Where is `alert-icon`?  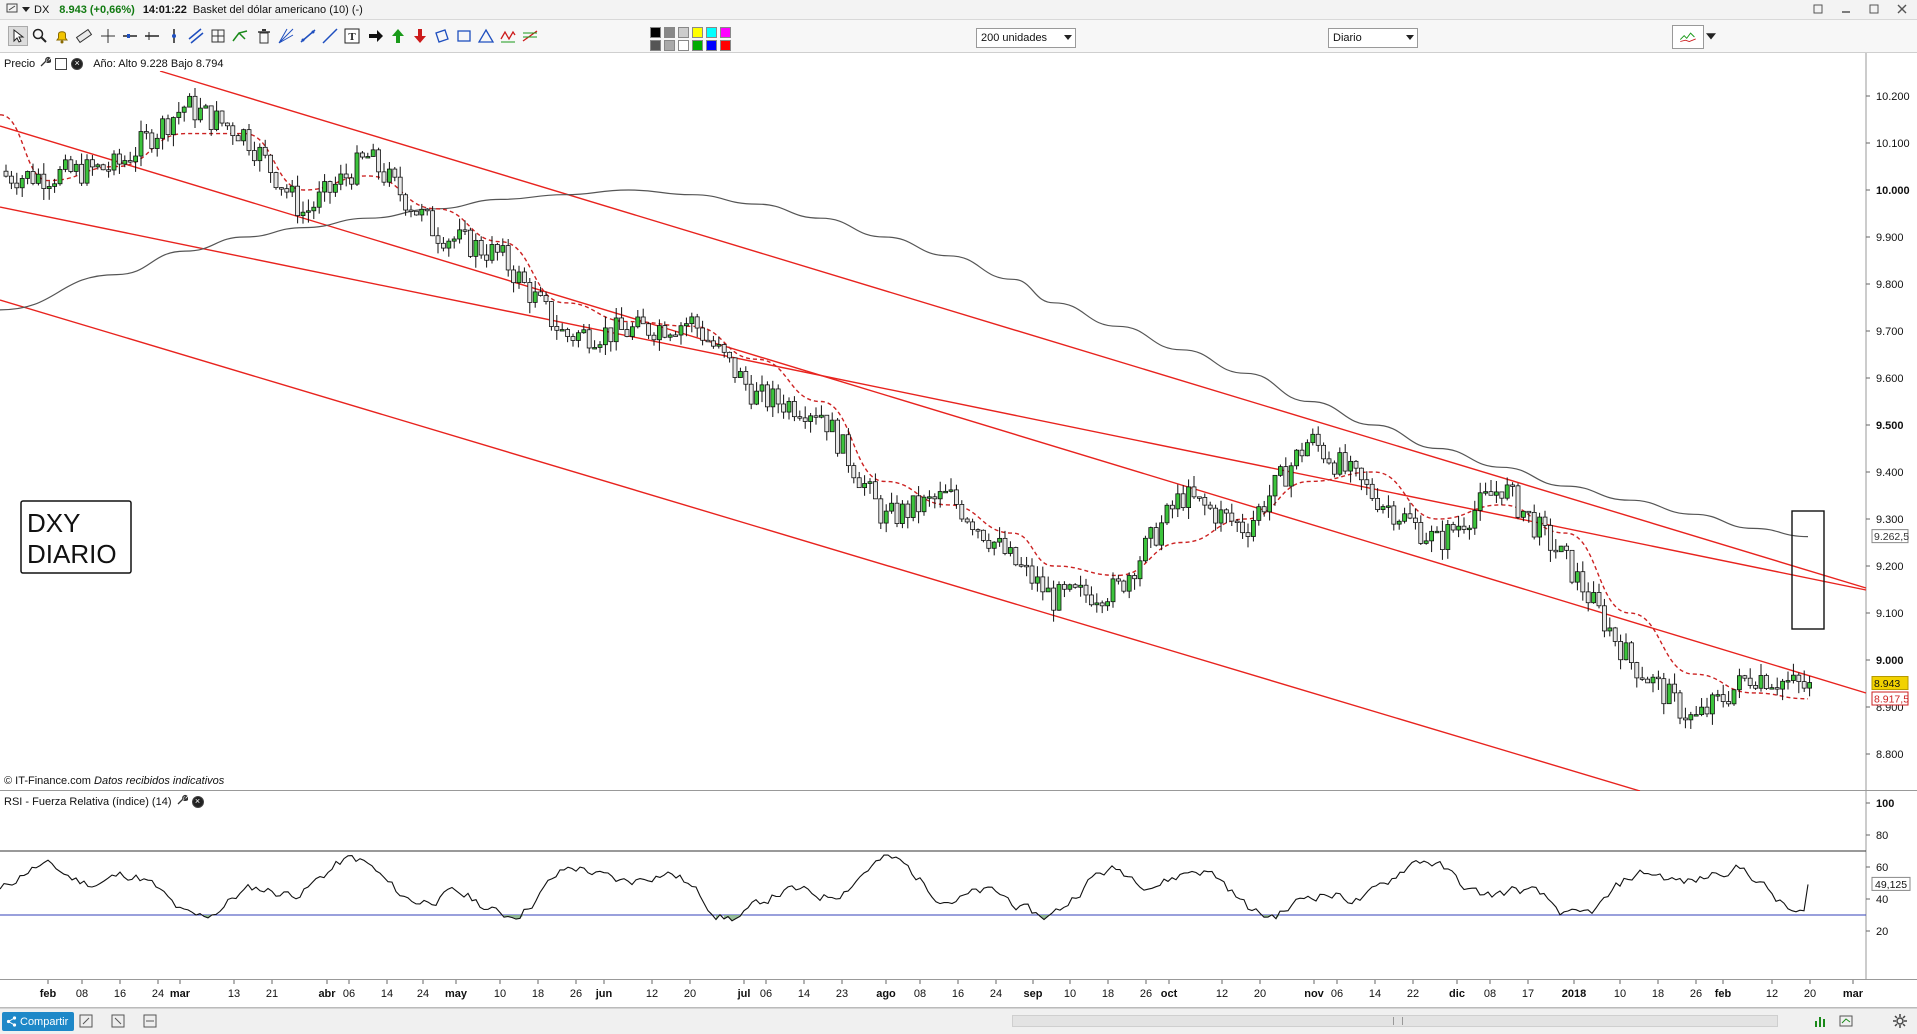
alert-icon is located at coordinates (62, 36).